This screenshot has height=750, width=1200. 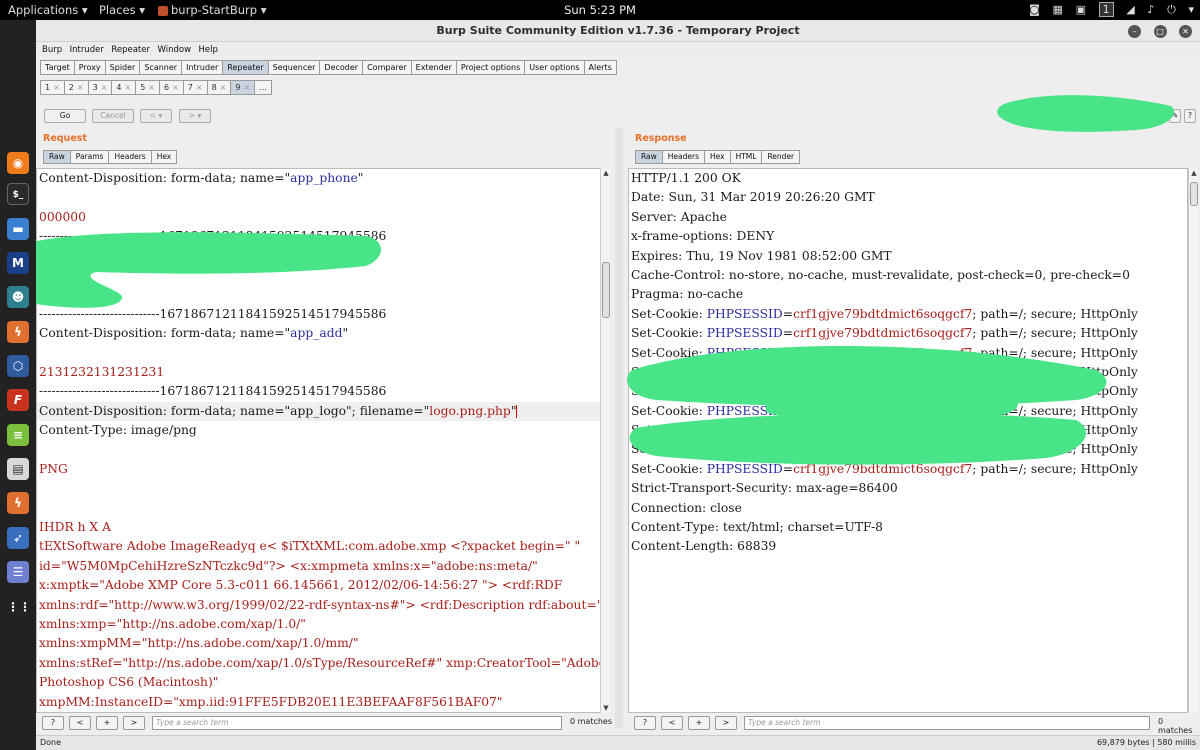 I want to click on faraday-icon: F, so click(x=18, y=400).